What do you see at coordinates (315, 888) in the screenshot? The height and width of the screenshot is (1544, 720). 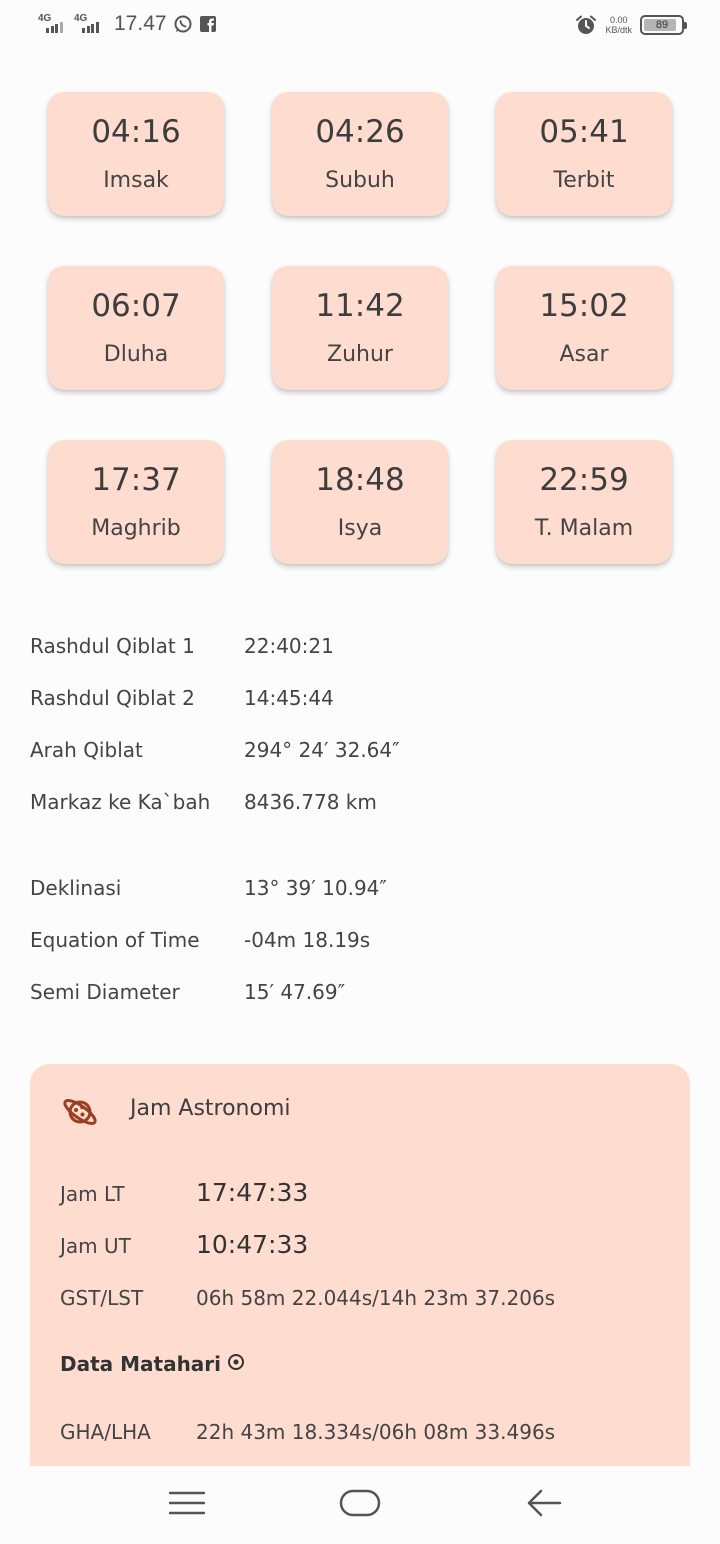 I see `info-value: 13° 39′ 10.94″` at bounding box center [315, 888].